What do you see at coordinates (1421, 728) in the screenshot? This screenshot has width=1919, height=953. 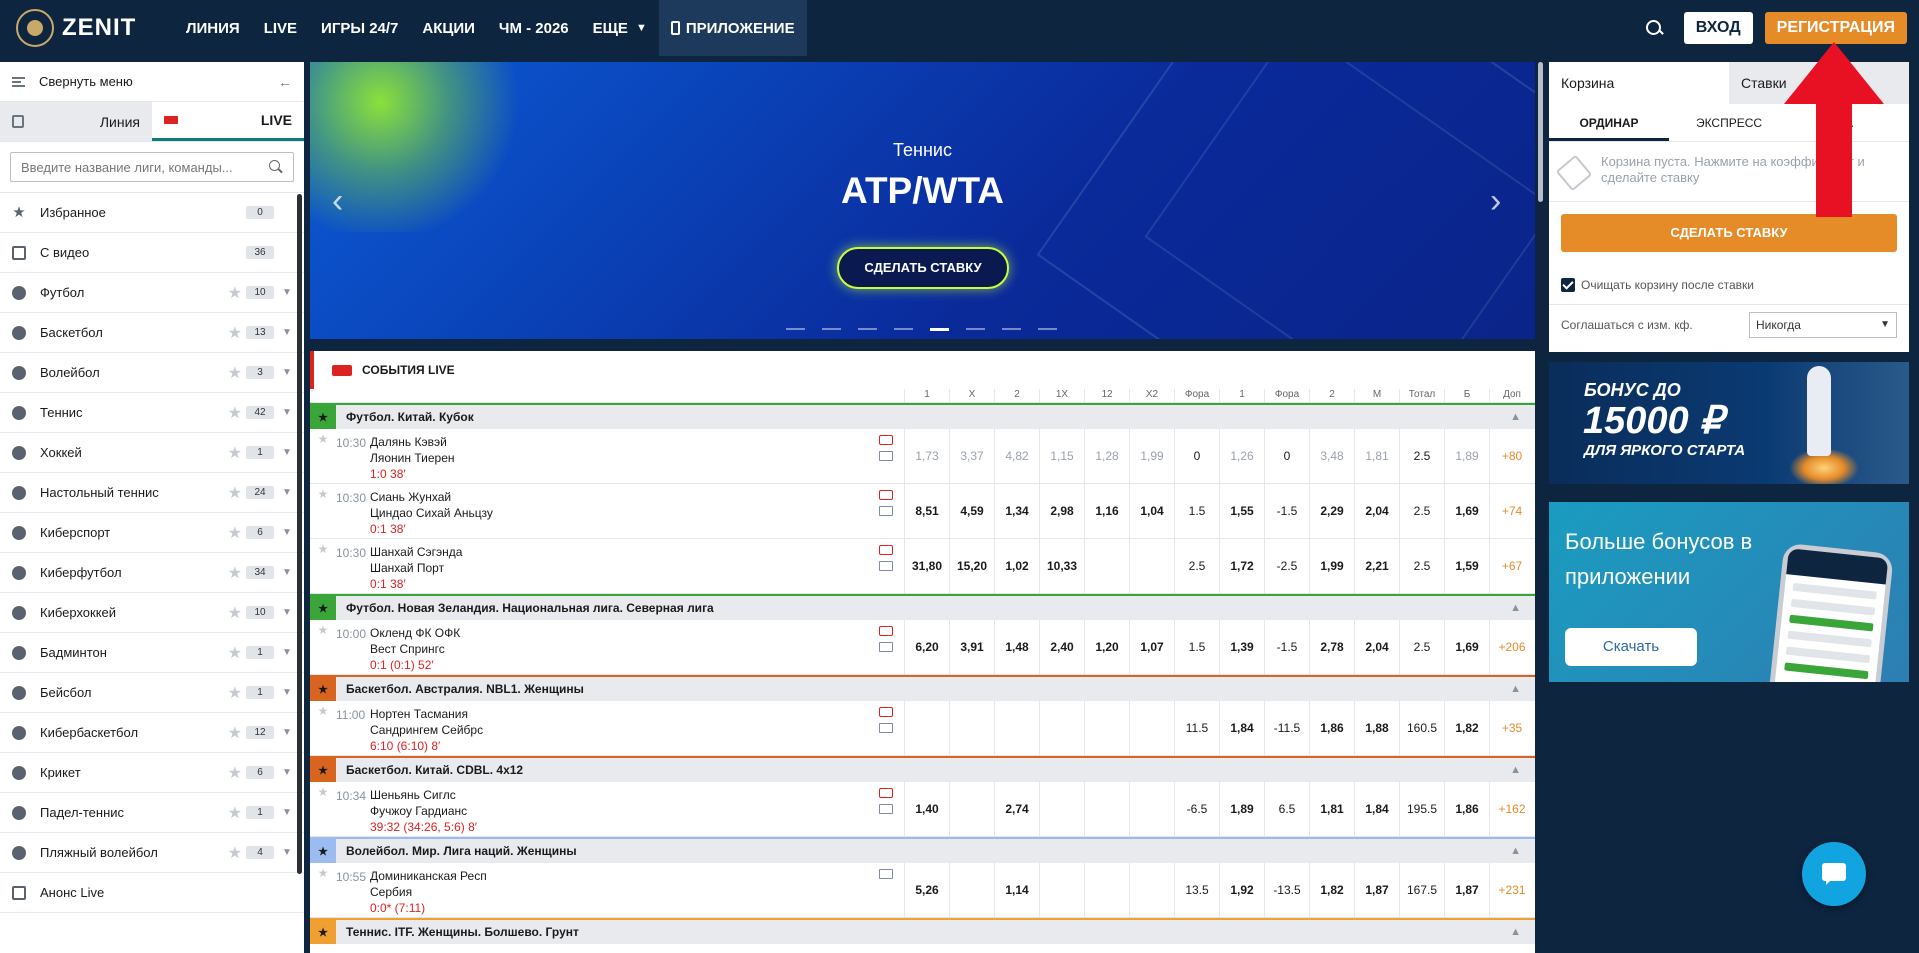 I see `odds-cell: 160.5` at bounding box center [1421, 728].